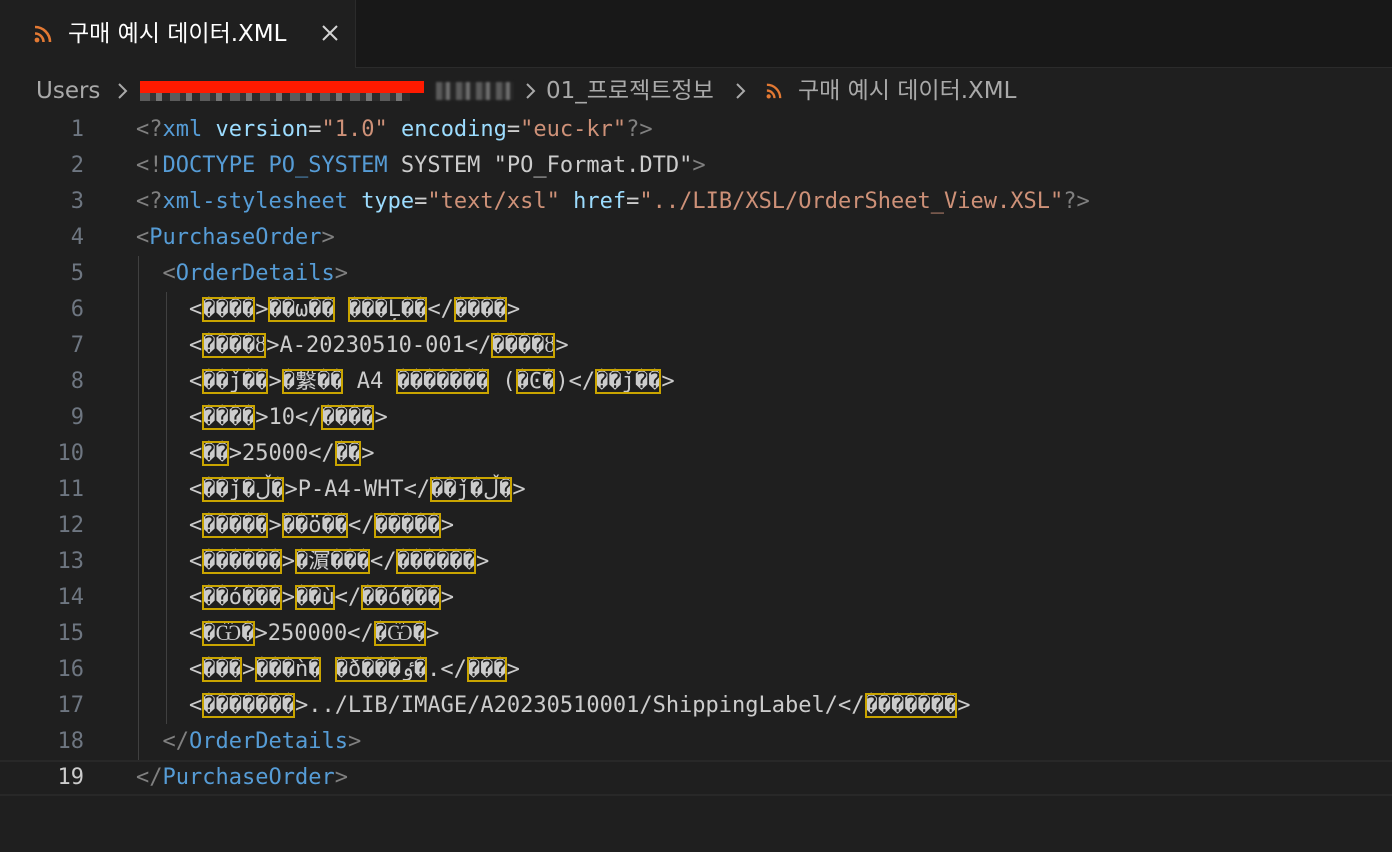 Image resolution: width=1392 pixels, height=852 pixels. What do you see at coordinates (235, 238) in the screenshot?
I see `code-text: <PurchaseOrder>` at bounding box center [235, 238].